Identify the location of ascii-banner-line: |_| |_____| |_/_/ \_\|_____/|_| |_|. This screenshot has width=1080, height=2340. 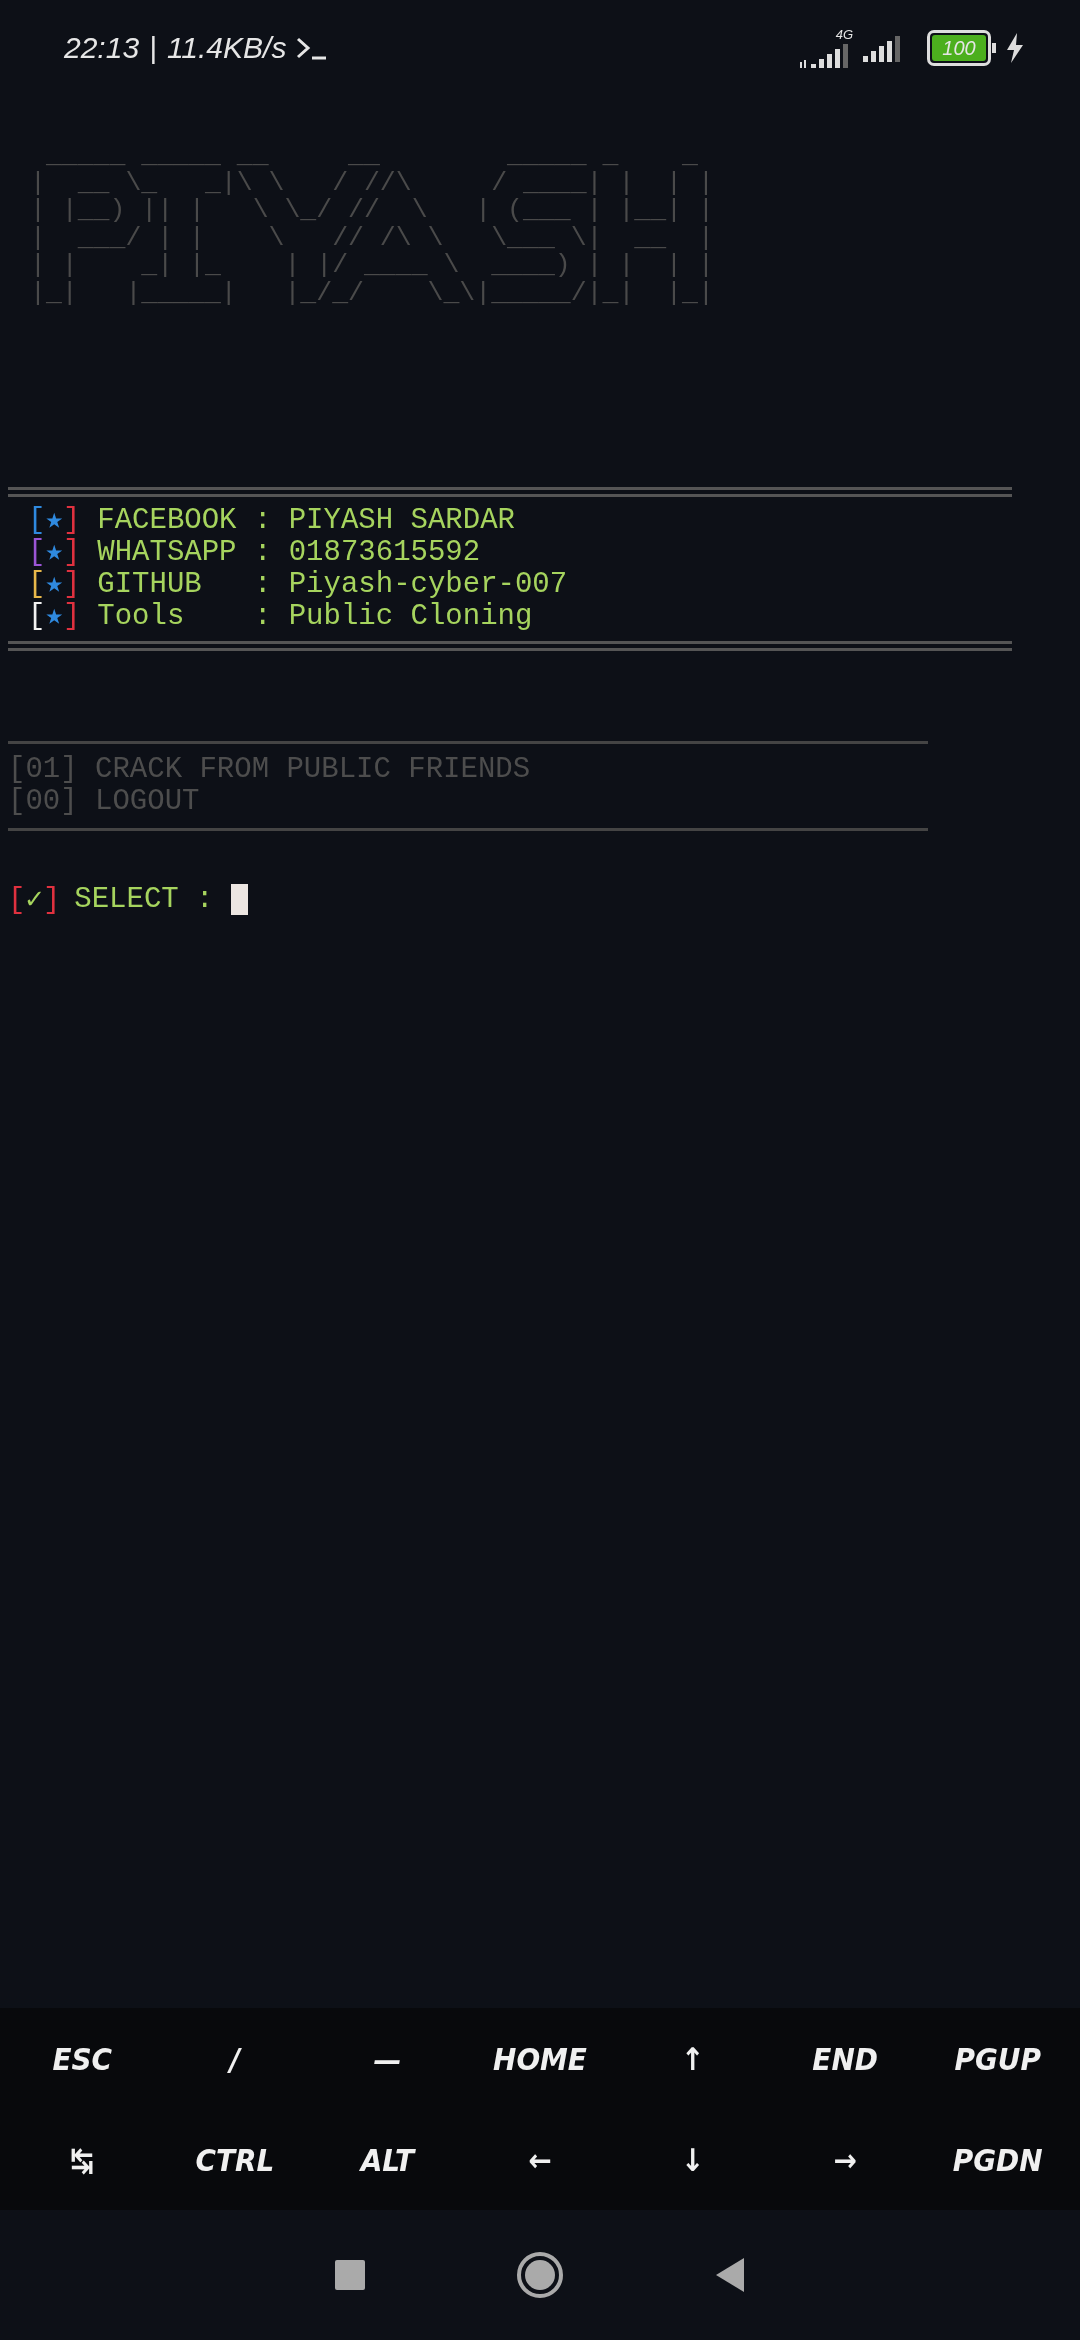
(372, 293).